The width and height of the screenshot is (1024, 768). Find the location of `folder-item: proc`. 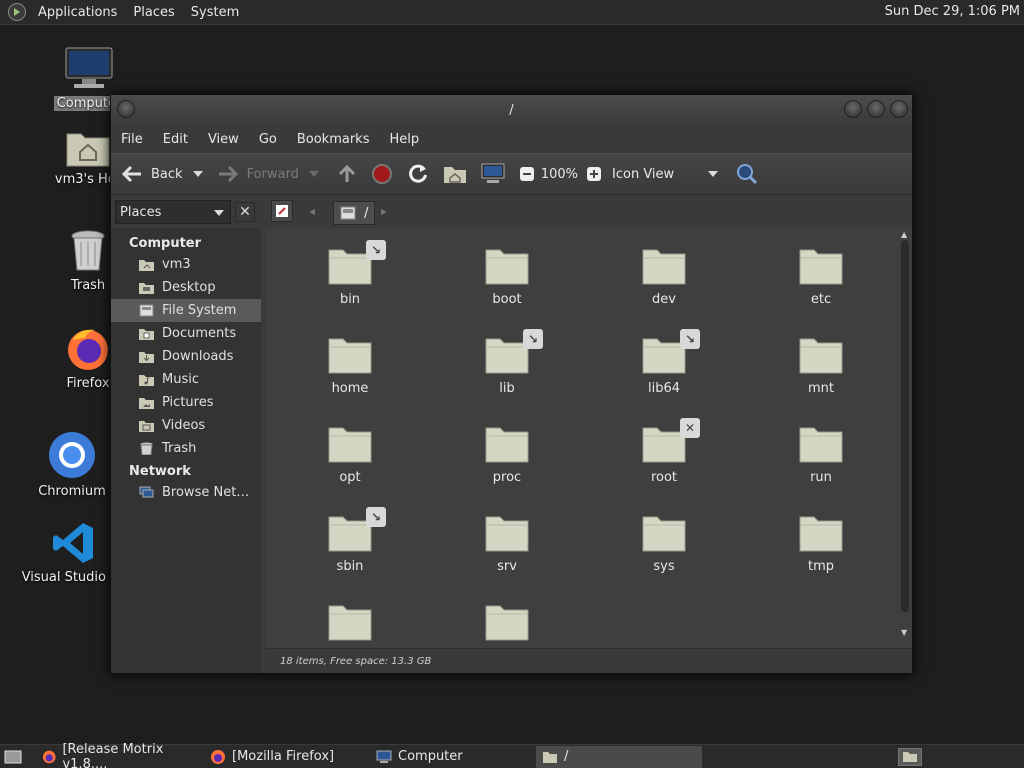

folder-item: proc is located at coordinates (507, 454).